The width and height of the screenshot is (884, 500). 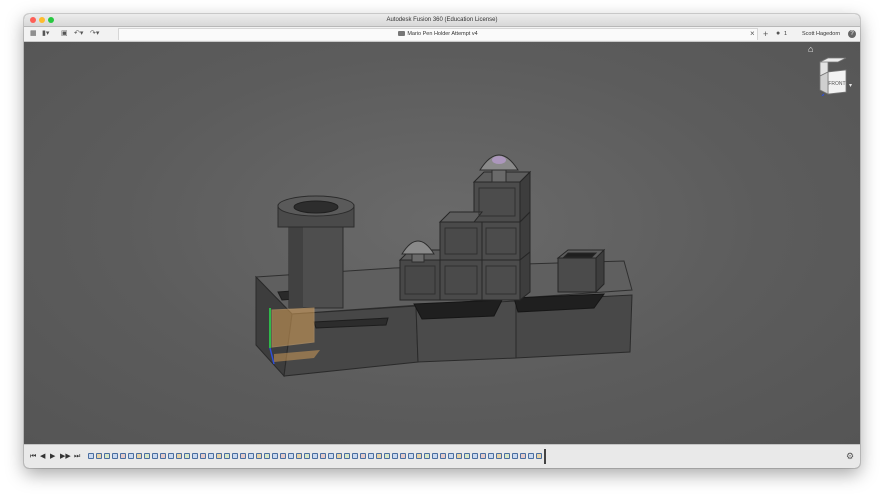 What do you see at coordinates (33, 457) in the screenshot?
I see `timeline-go-to-start-icon: ⏮` at bounding box center [33, 457].